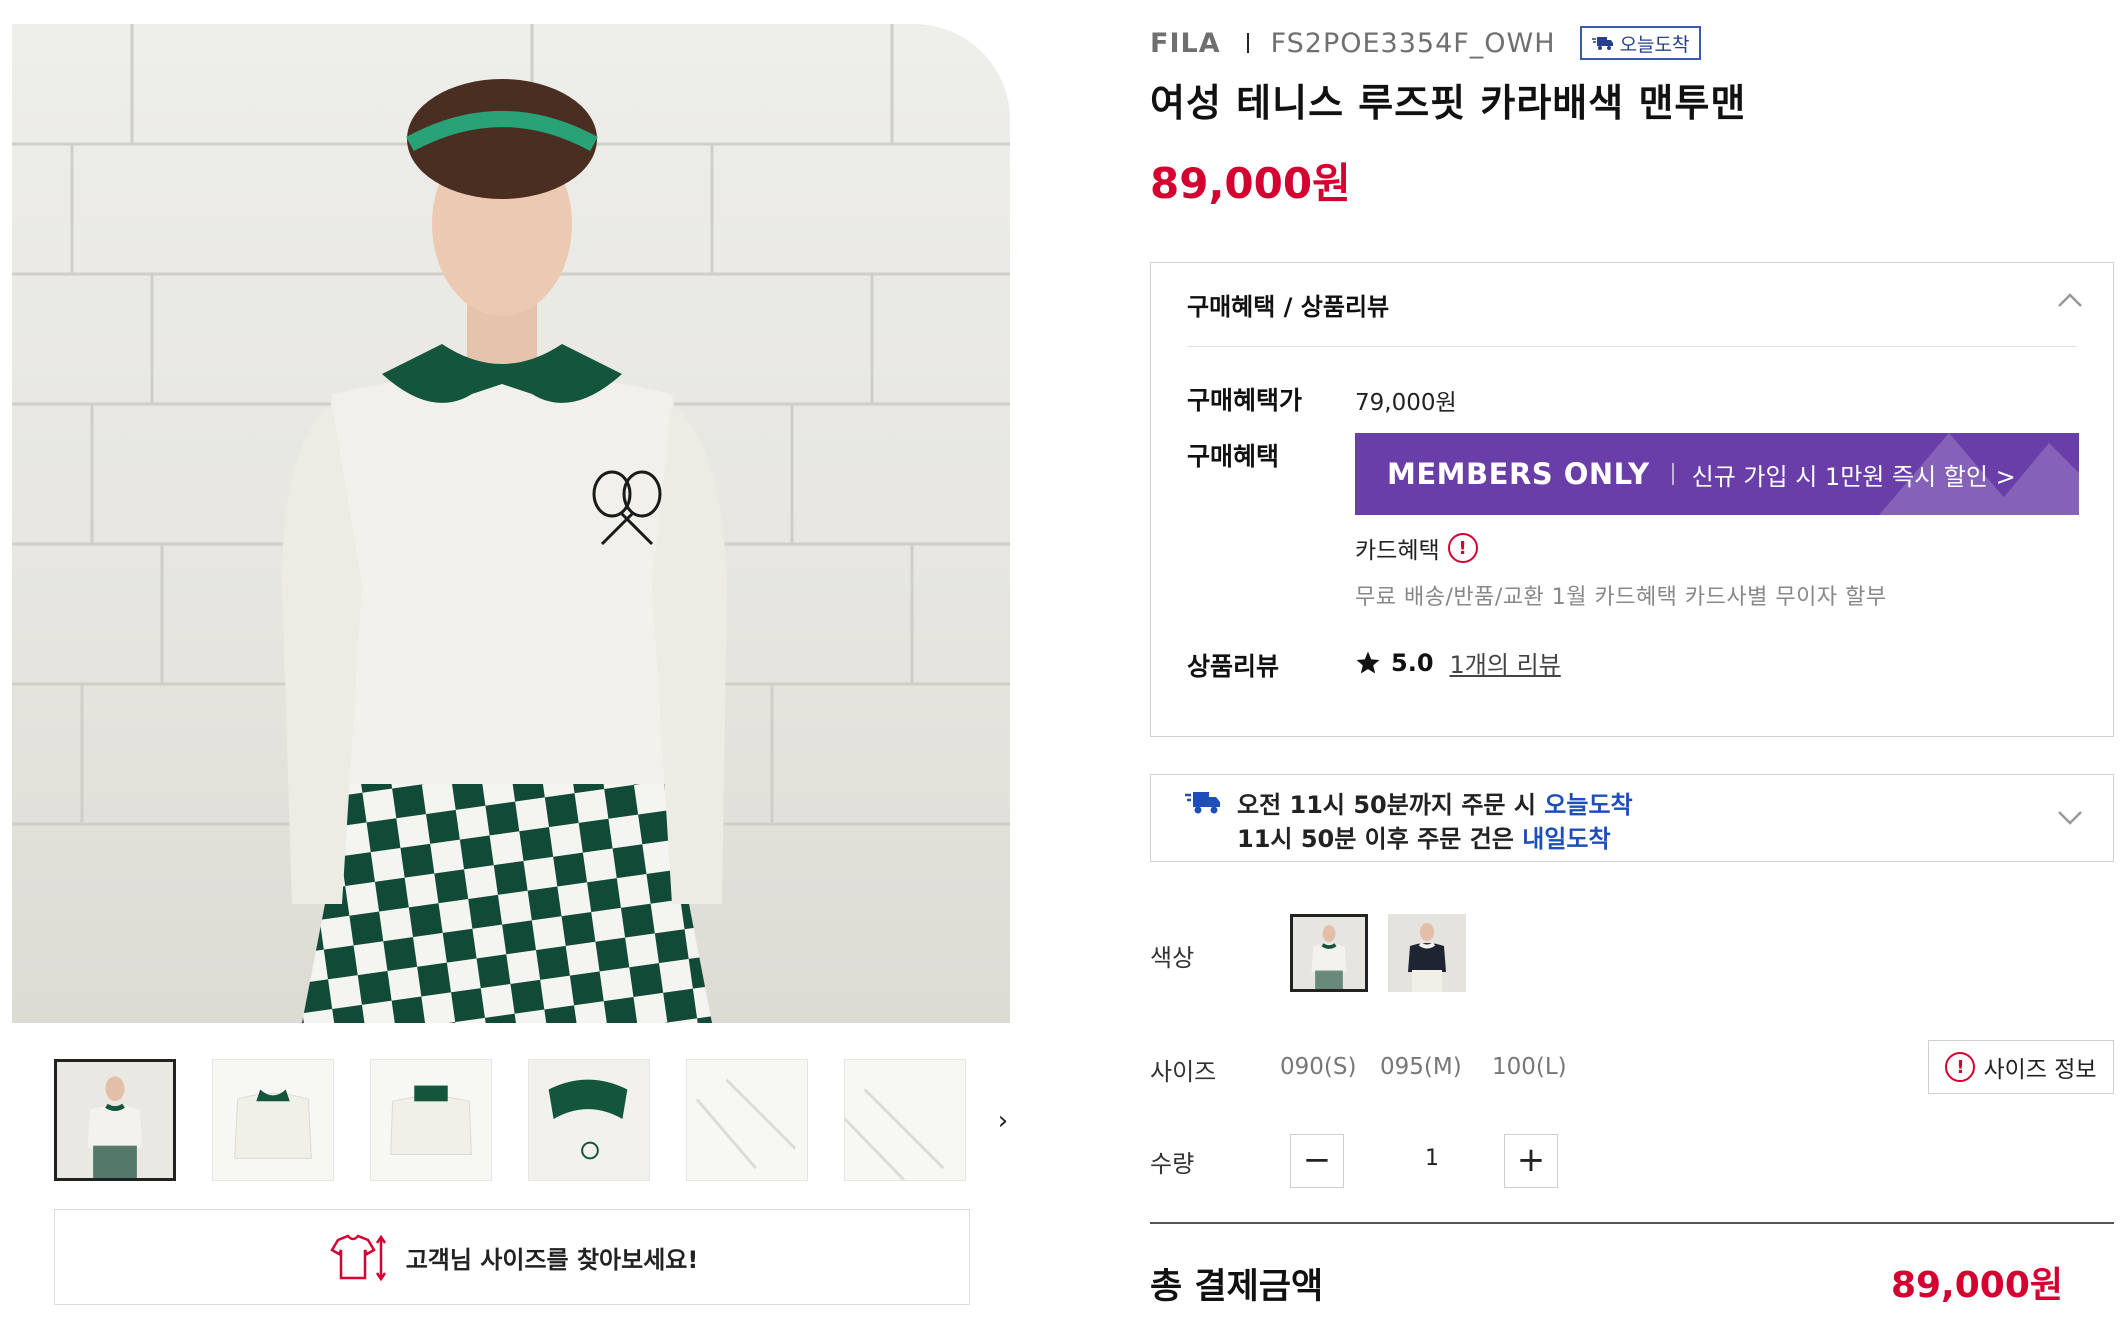 The height and width of the screenshot is (1324, 2128). I want to click on banner-deco, so click(1979, 474).